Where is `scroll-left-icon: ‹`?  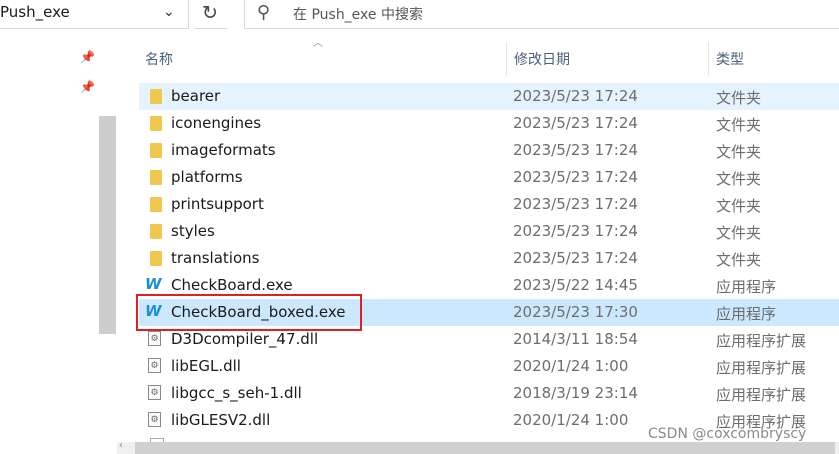 scroll-left-icon: ‹ is located at coordinates (121, 445).